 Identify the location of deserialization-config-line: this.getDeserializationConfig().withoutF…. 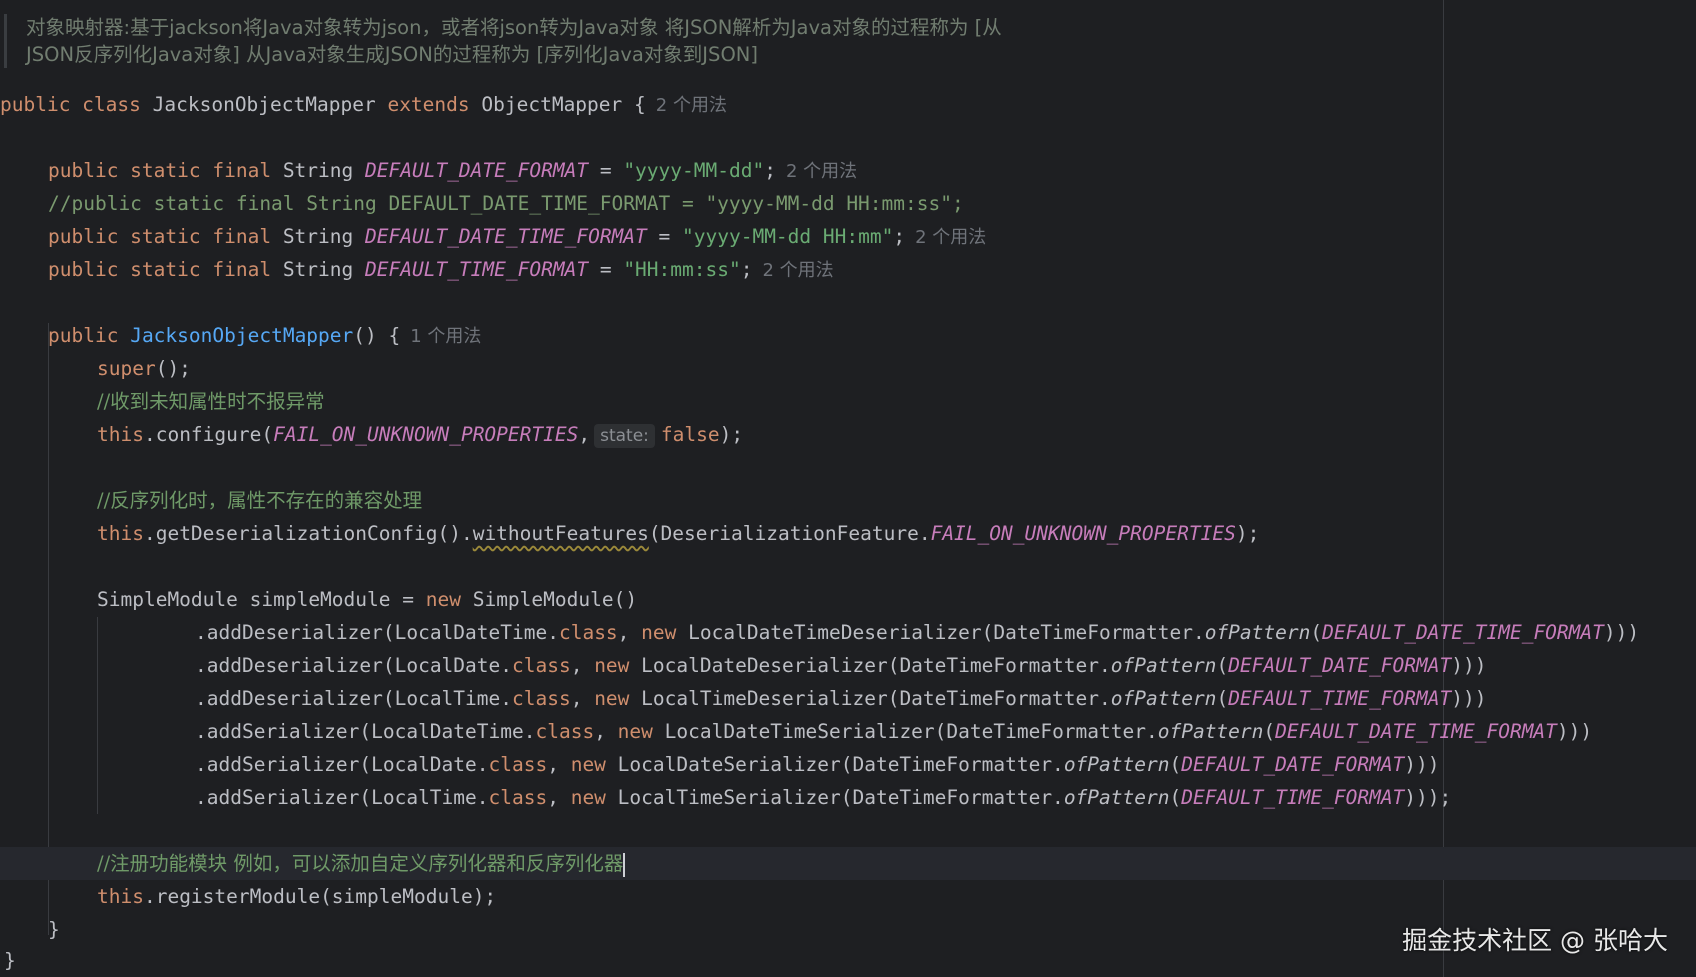
(678, 533).